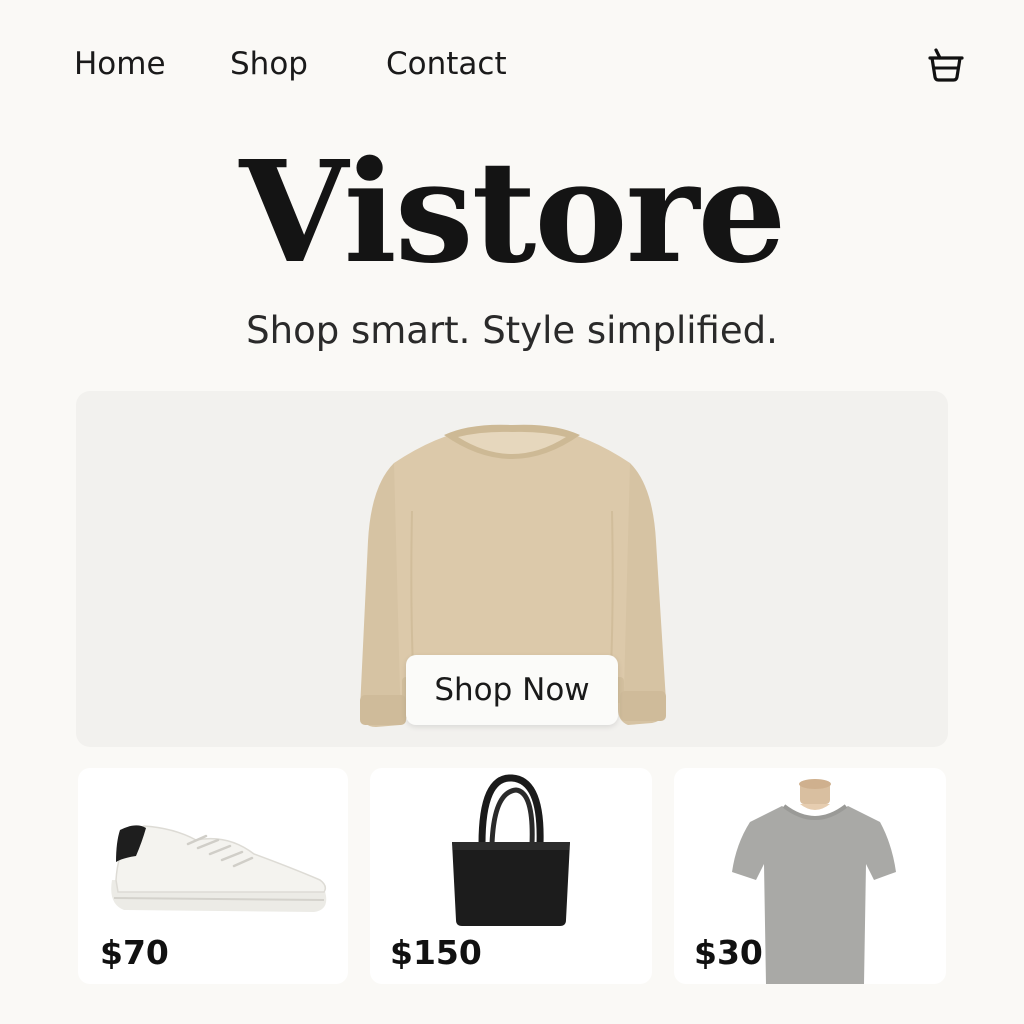 The image size is (1024, 1024). What do you see at coordinates (436, 952) in the screenshot?
I see `product-price: $150` at bounding box center [436, 952].